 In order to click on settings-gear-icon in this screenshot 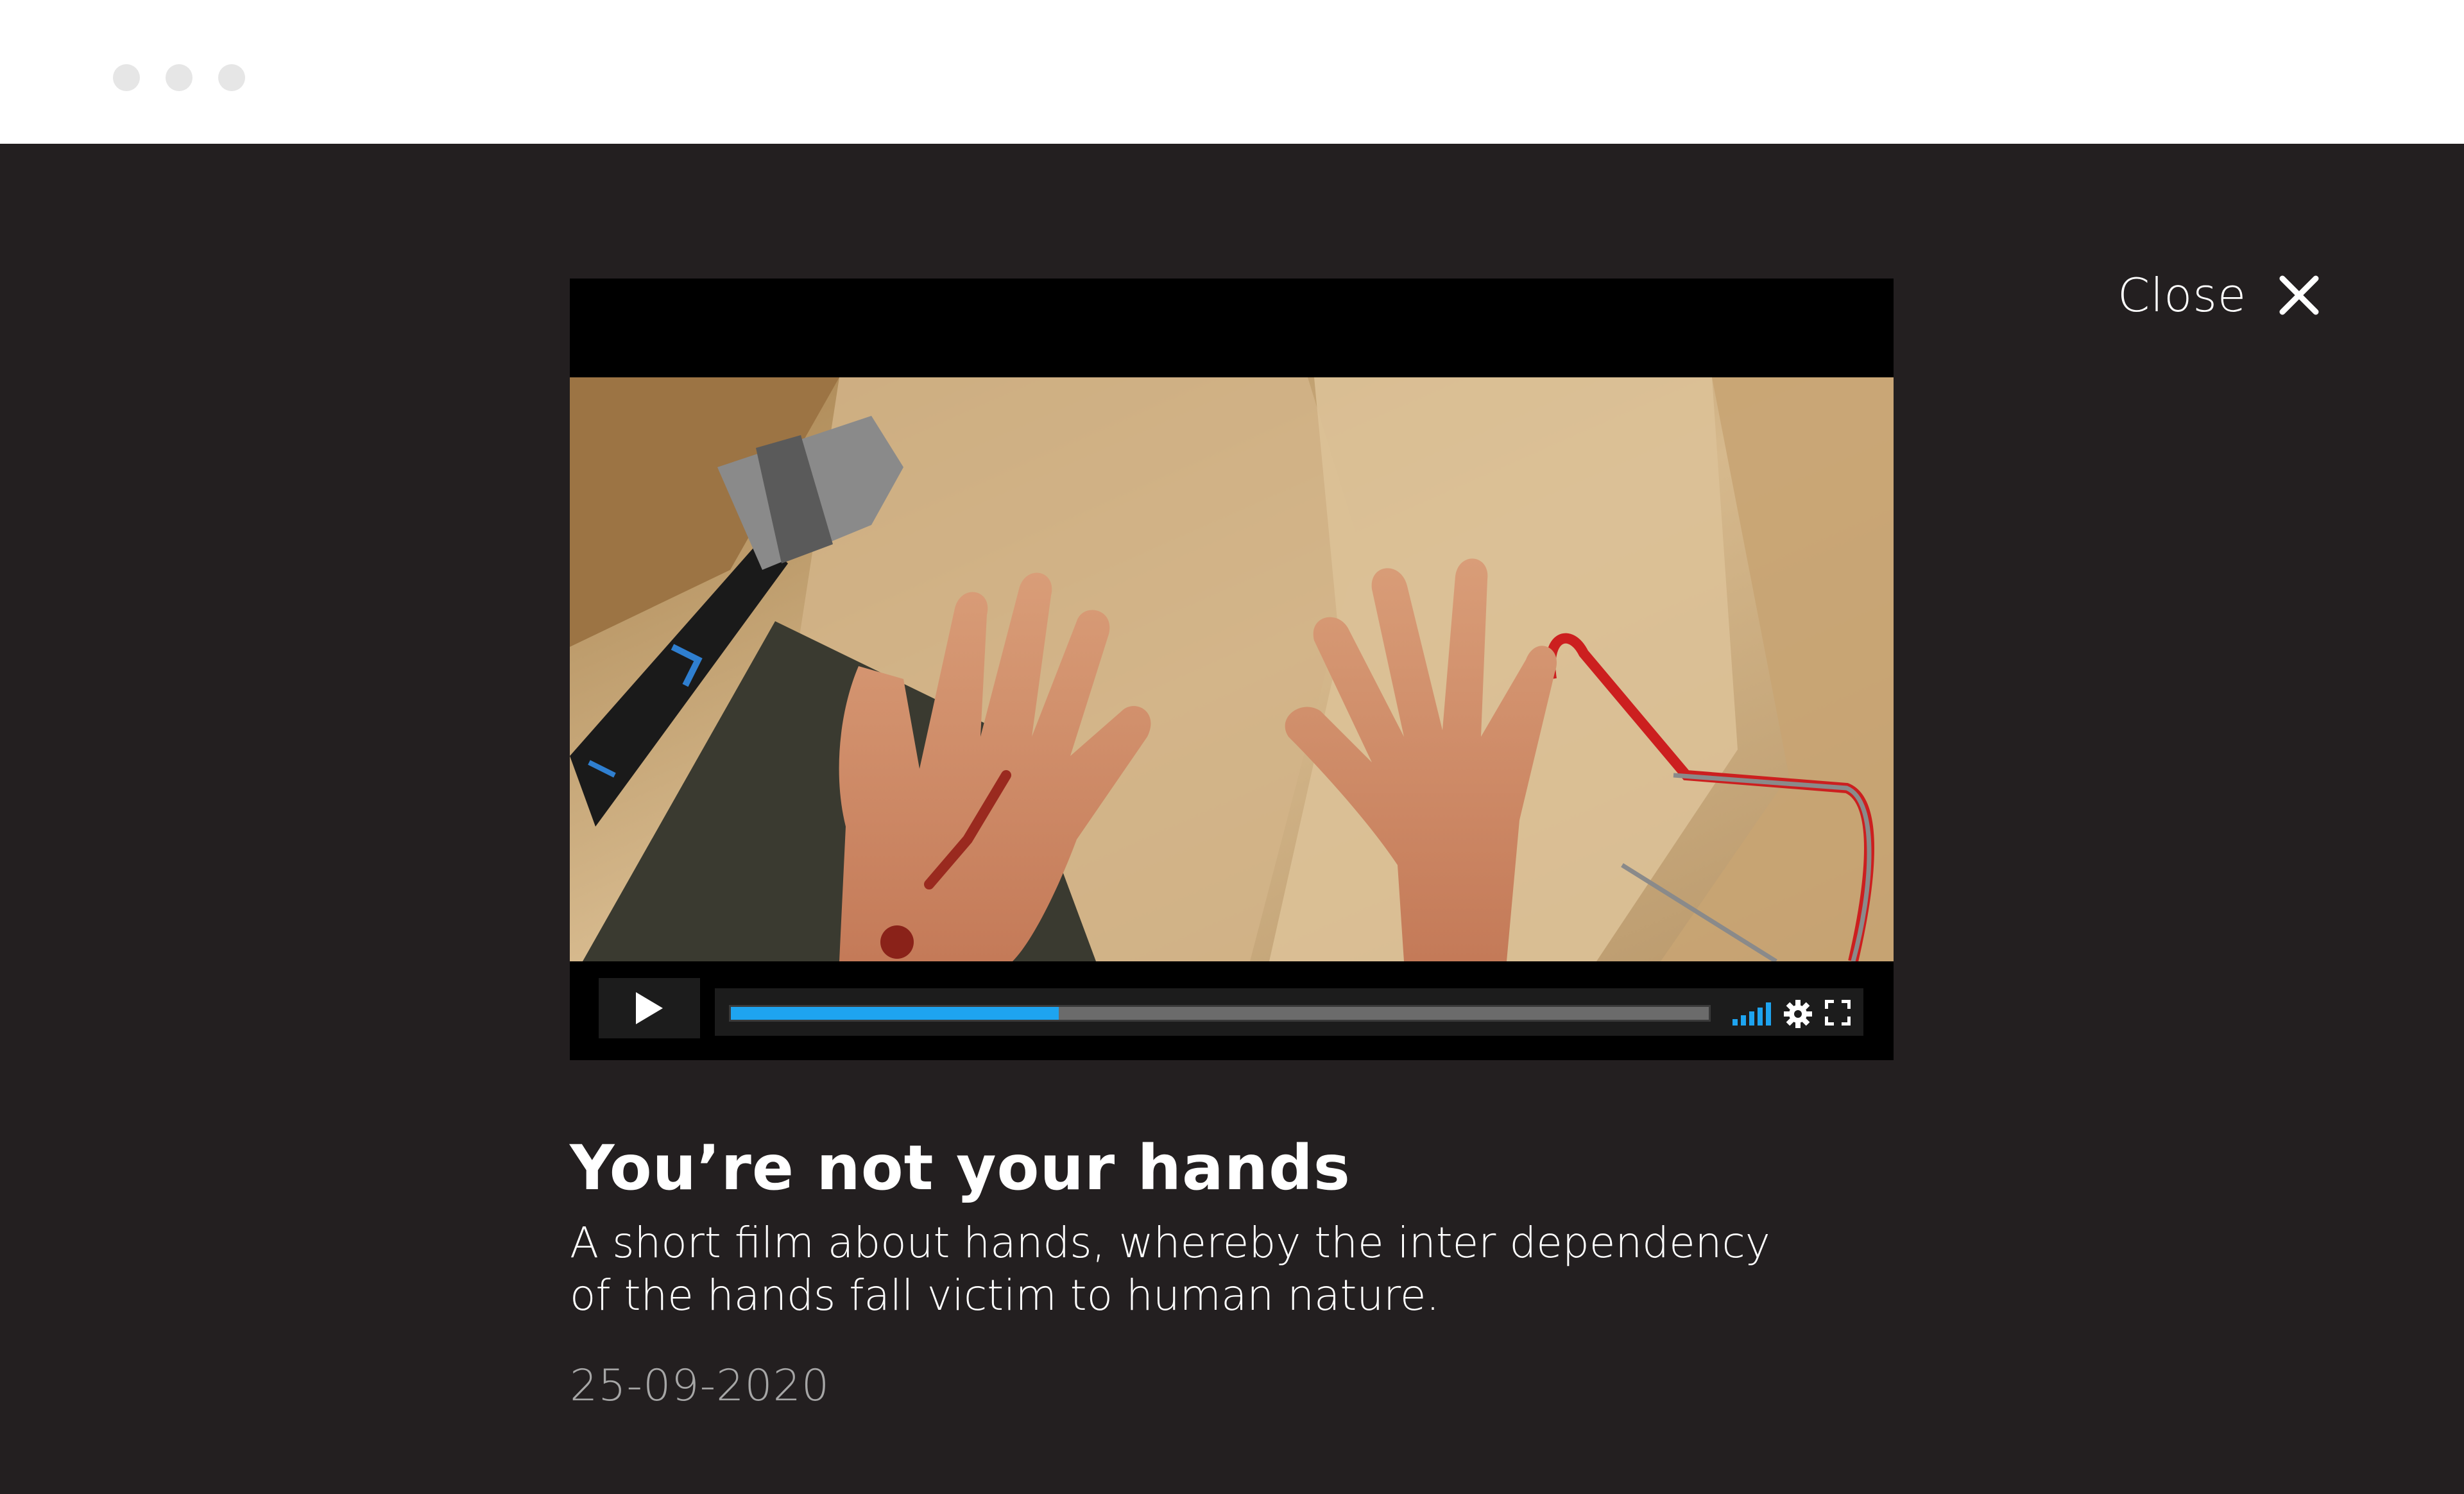, I will do `click(1798, 1014)`.